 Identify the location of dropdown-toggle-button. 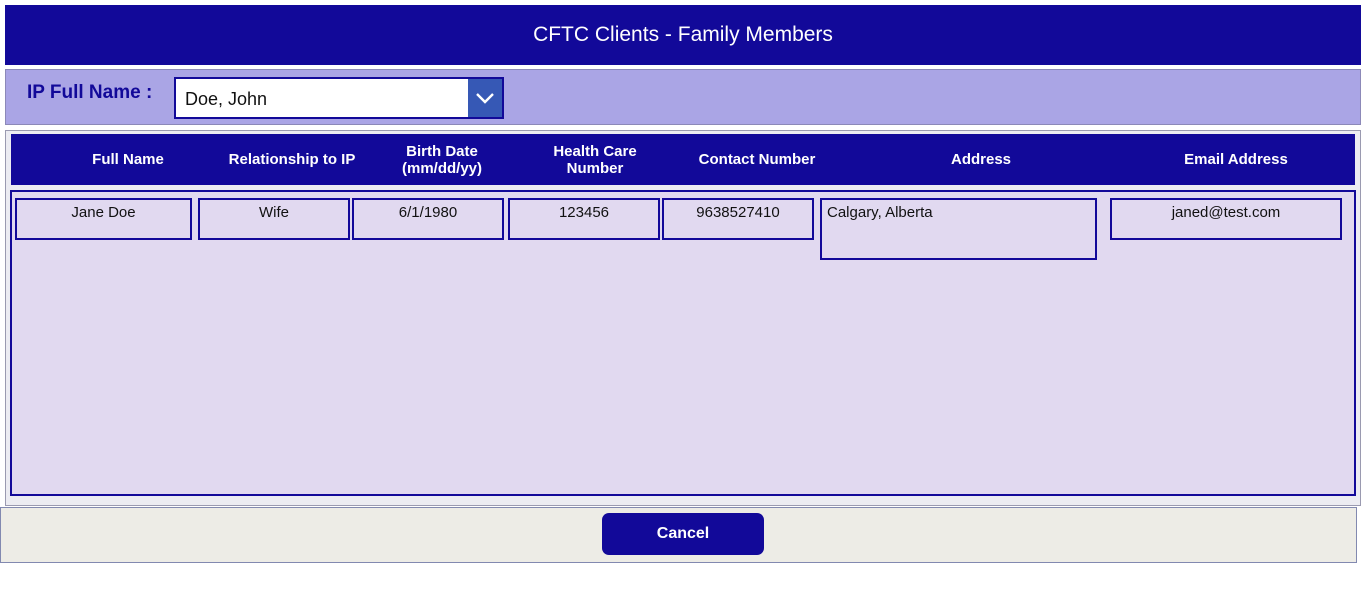
(485, 98).